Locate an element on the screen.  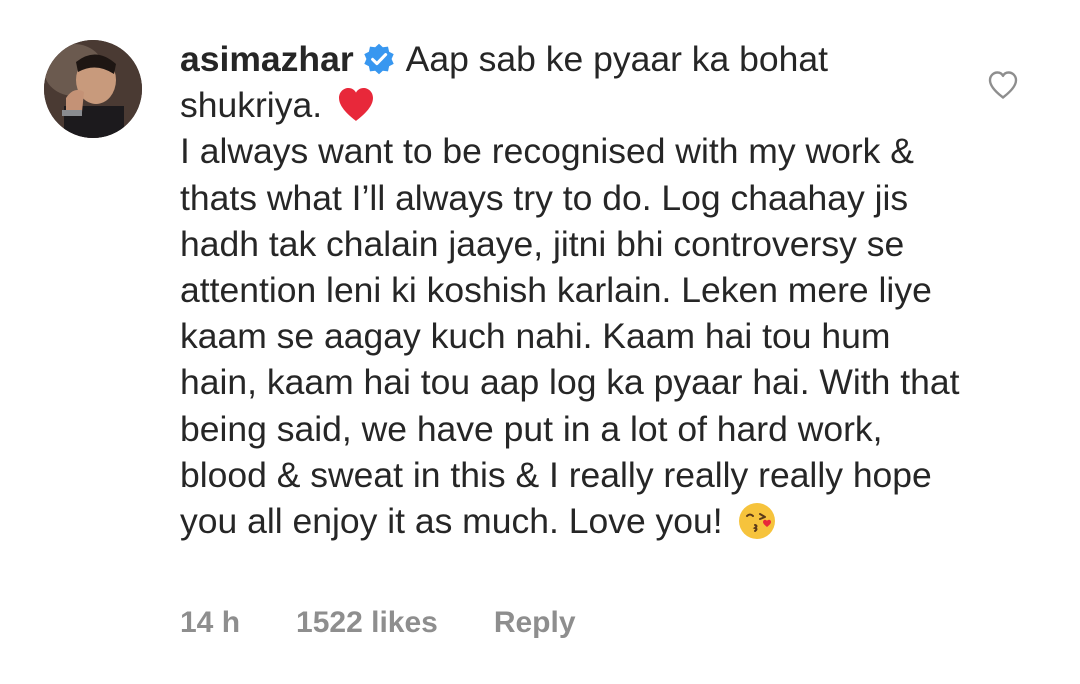
reply-button: Reply is located at coordinates (535, 623).